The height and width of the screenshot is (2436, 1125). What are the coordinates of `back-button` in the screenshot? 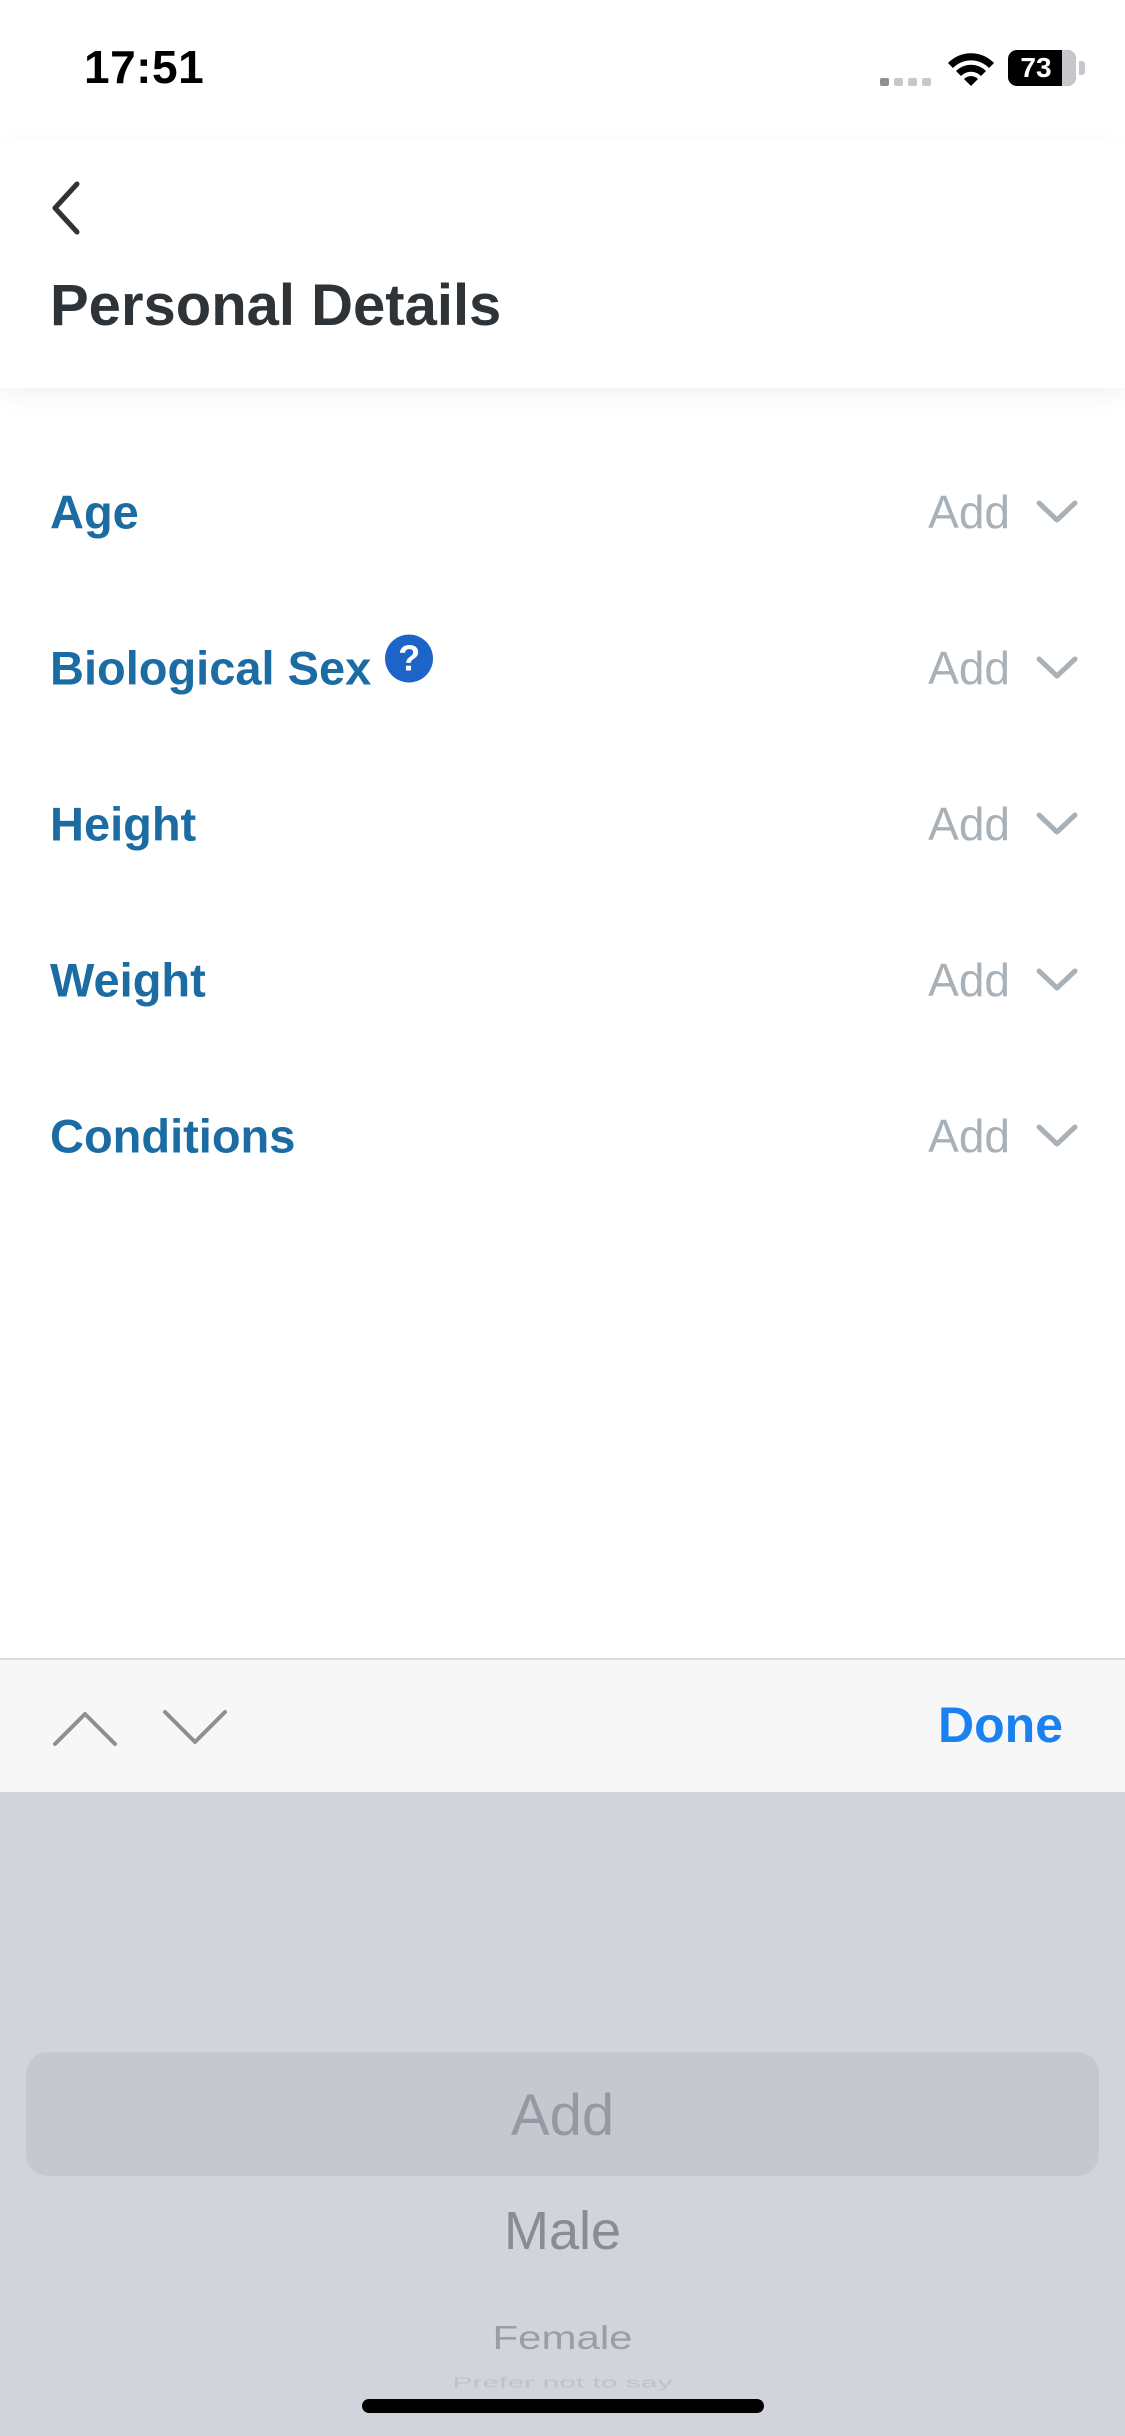 It's located at (66, 208).